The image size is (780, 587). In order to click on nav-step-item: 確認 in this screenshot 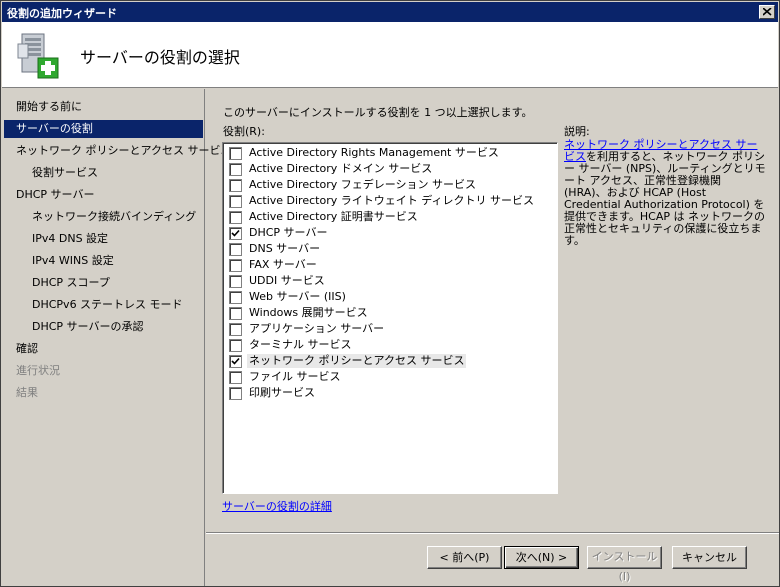, I will do `click(103, 349)`.